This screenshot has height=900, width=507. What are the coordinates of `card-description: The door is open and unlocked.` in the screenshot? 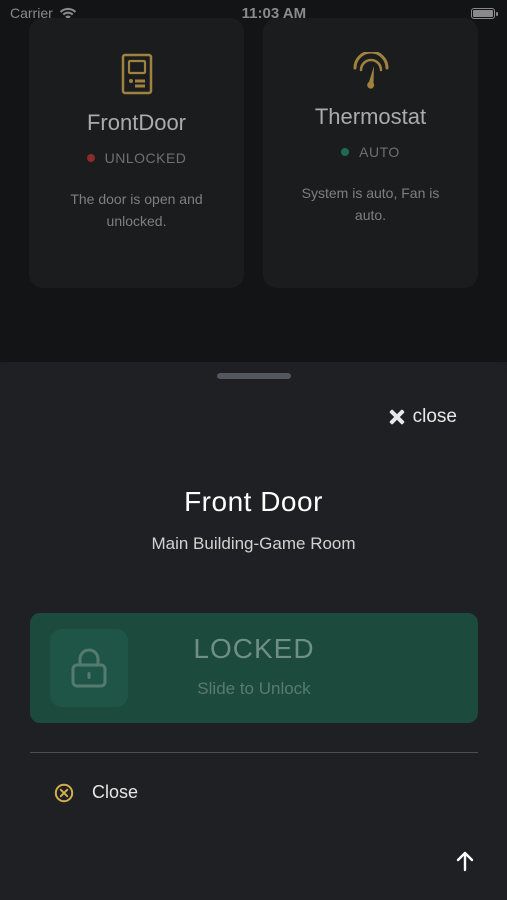 It's located at (136, 210).